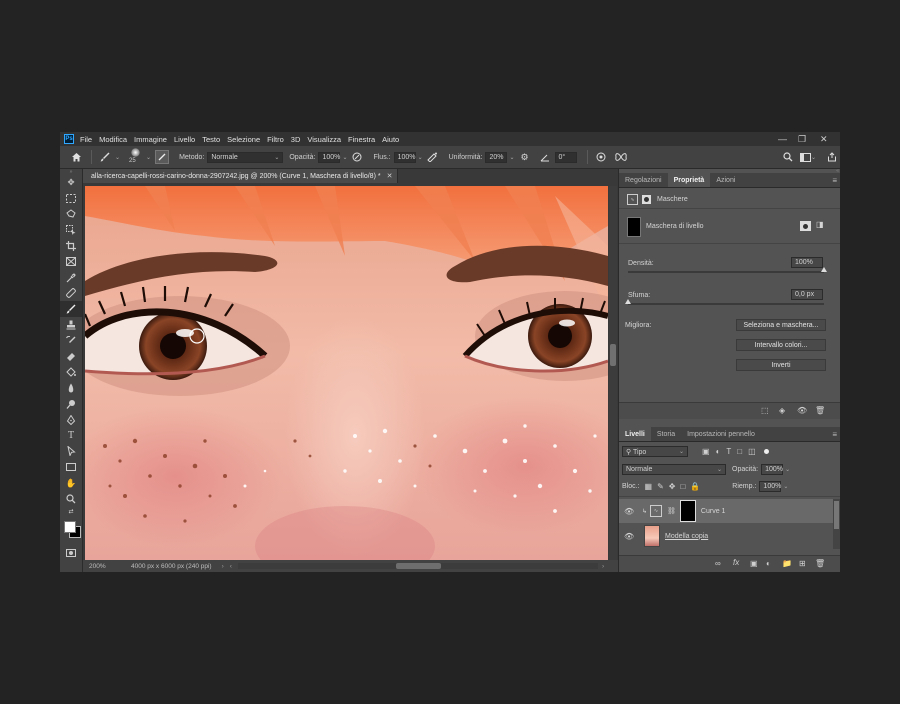 The width and height of the screenshot is (900, 704). What do you see at coordinates (390, 176) in the screenshot?
I see `close-tab-icon: ✕` at bounding box center [390, 176].